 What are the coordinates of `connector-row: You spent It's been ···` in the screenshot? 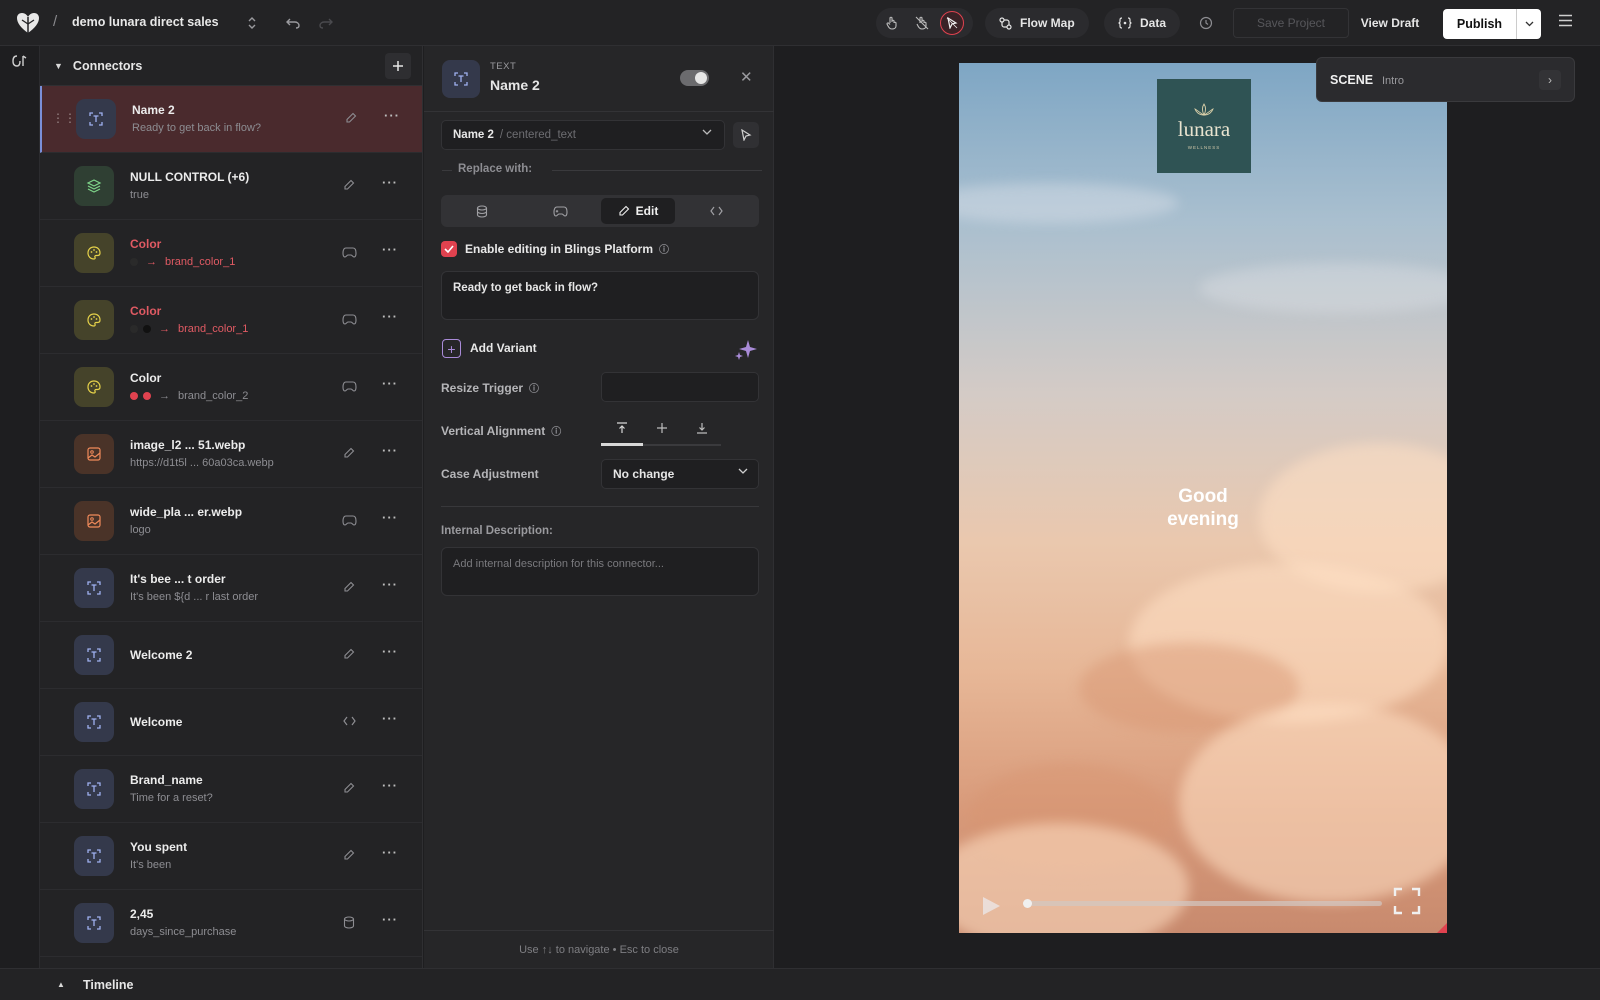 It's located at (231, 856).